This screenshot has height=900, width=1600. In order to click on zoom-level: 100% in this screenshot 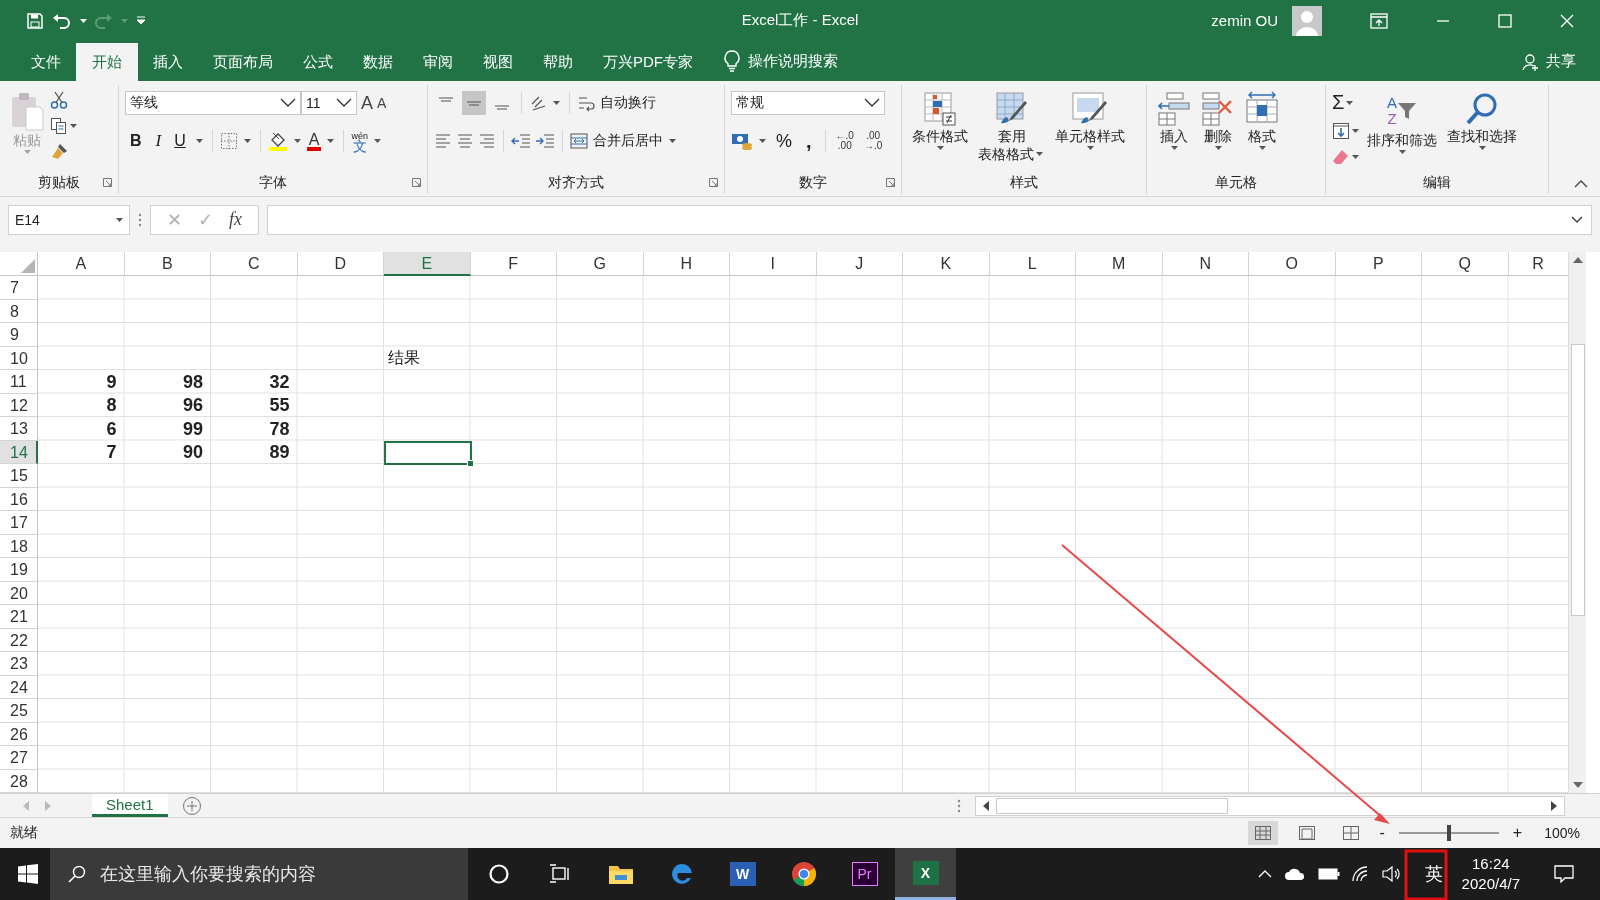, I will do `click(1562, 833)`.